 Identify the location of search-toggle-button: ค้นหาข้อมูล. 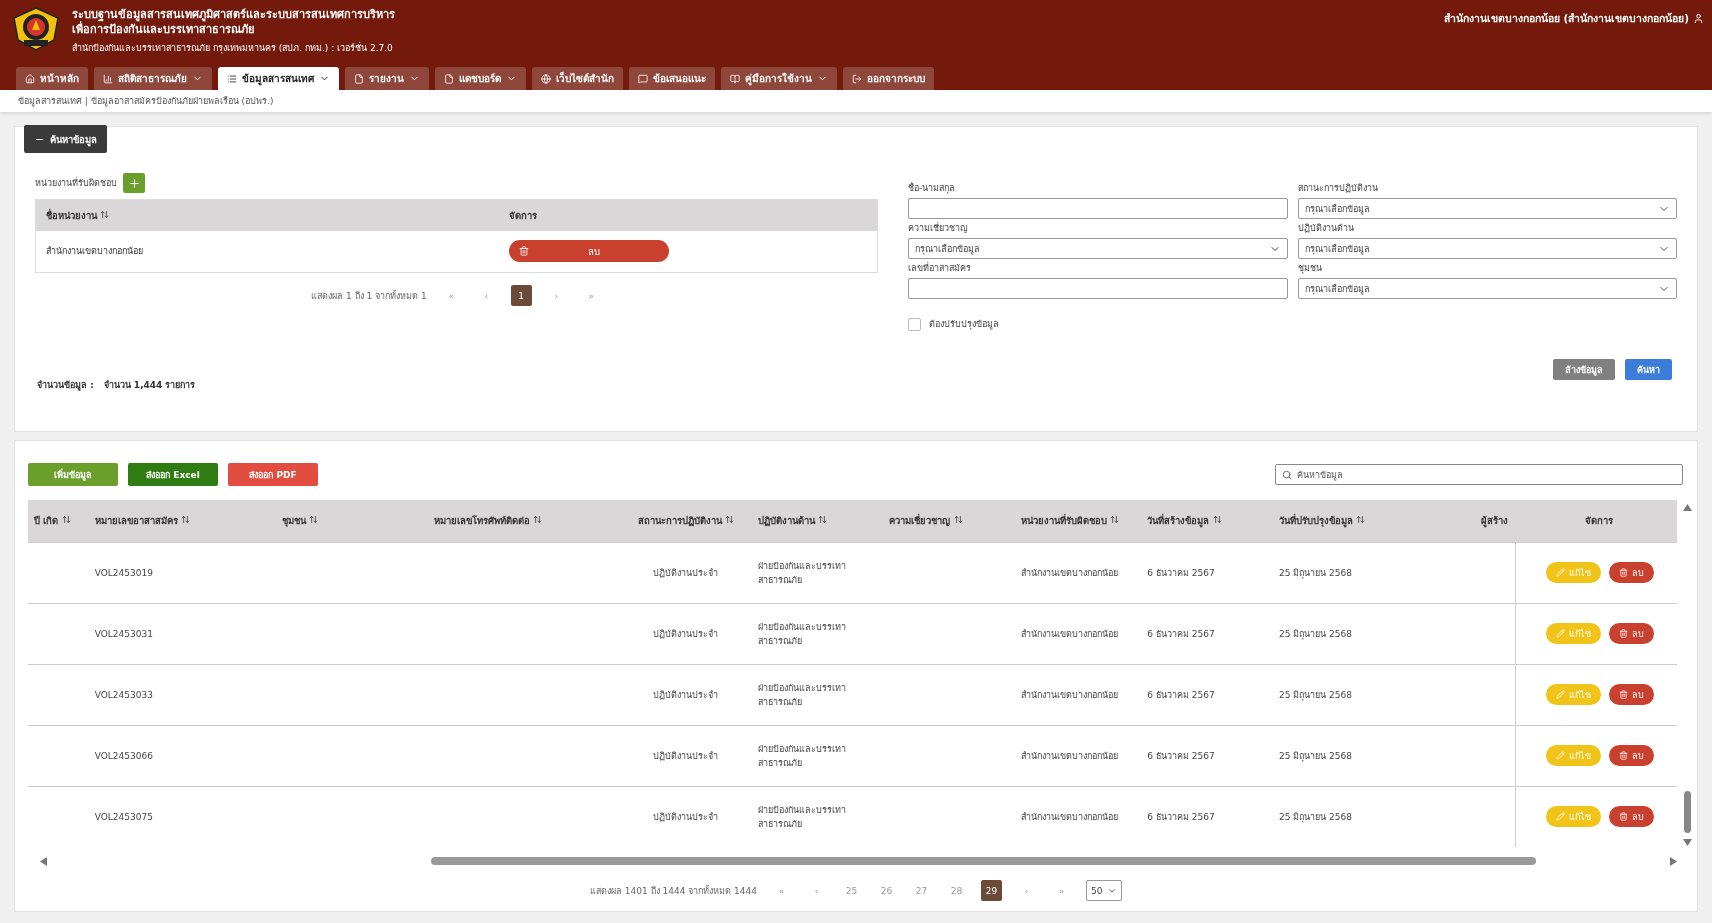
(65, 139).